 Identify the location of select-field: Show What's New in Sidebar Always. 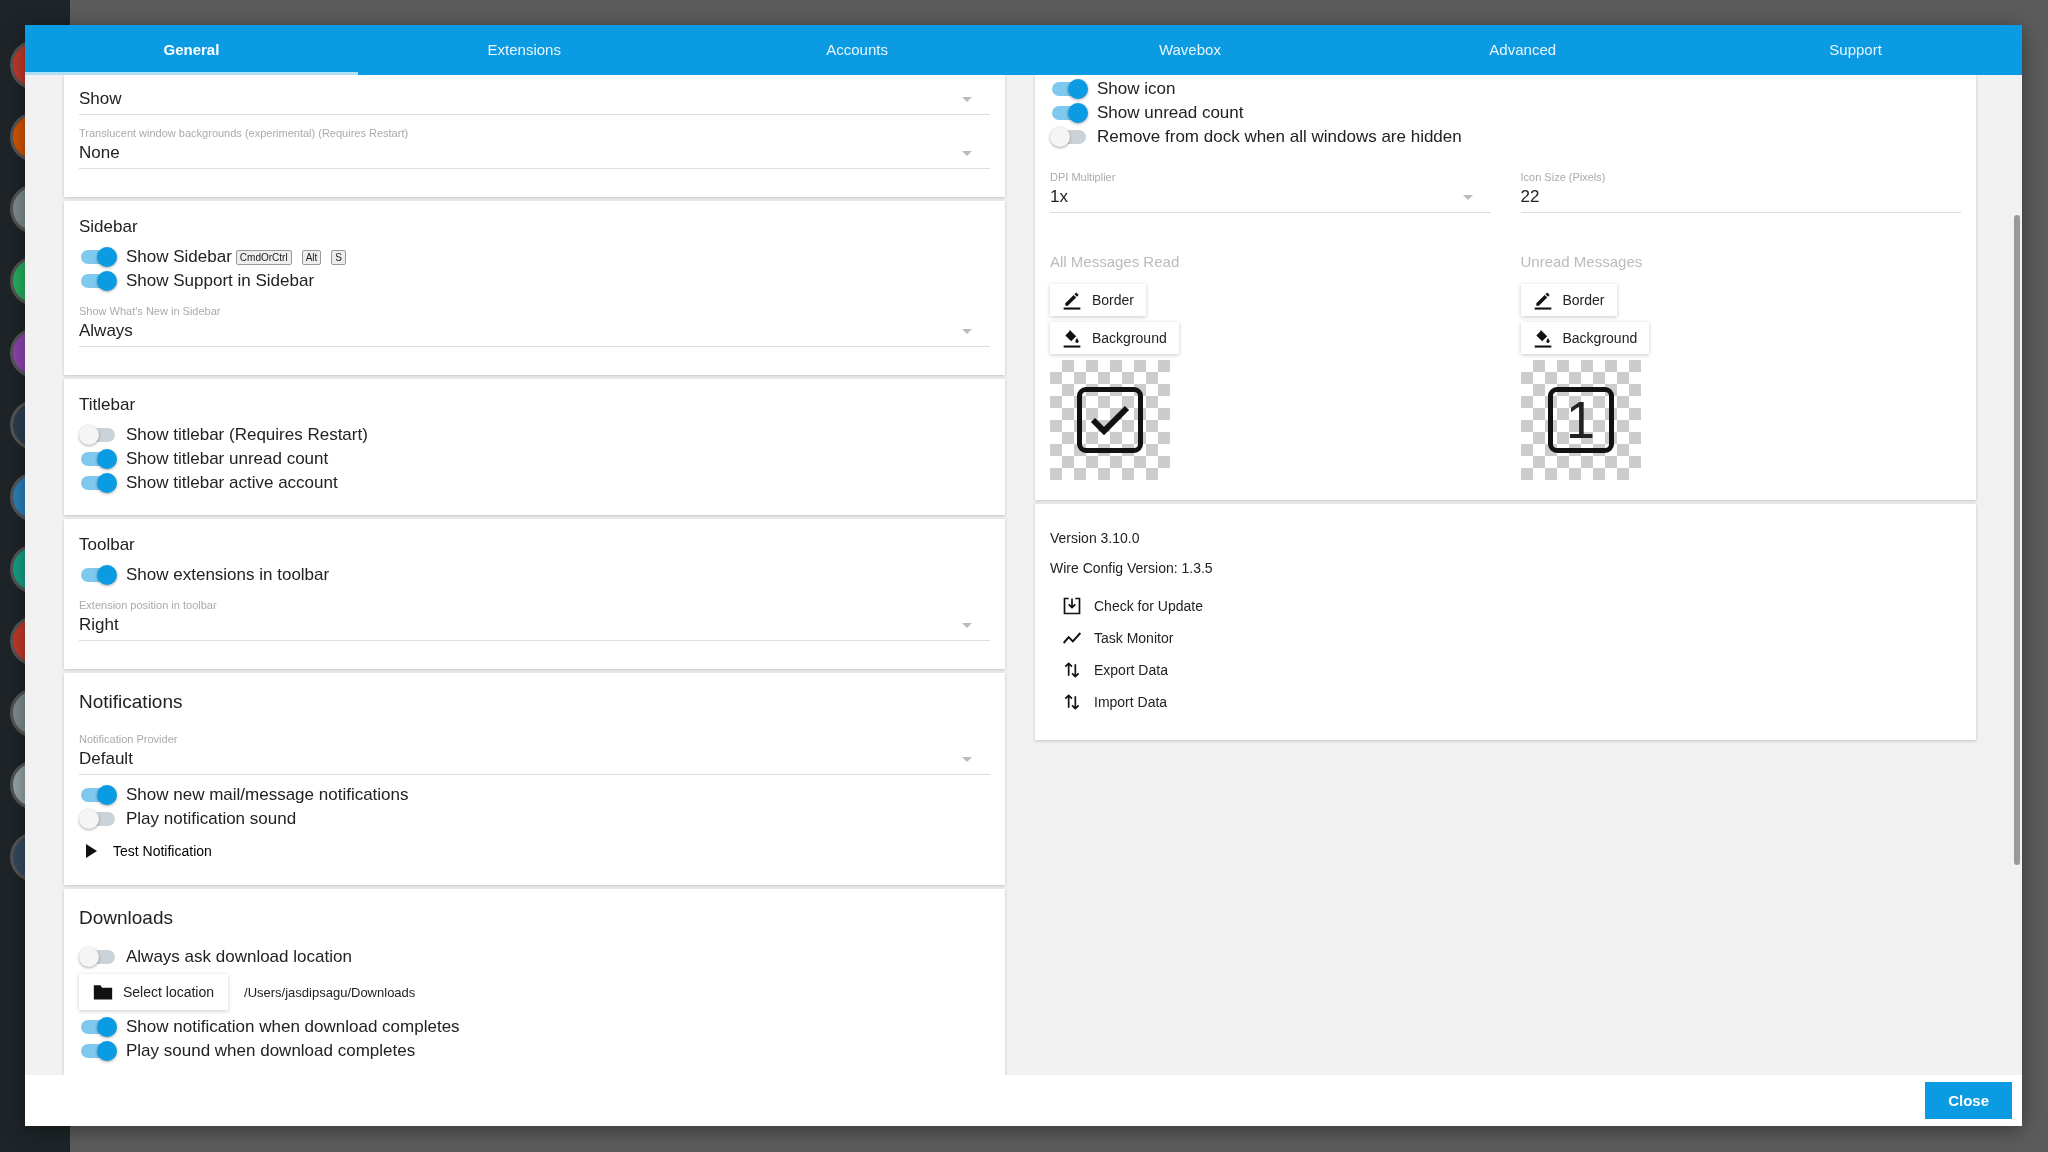
(534, 324).